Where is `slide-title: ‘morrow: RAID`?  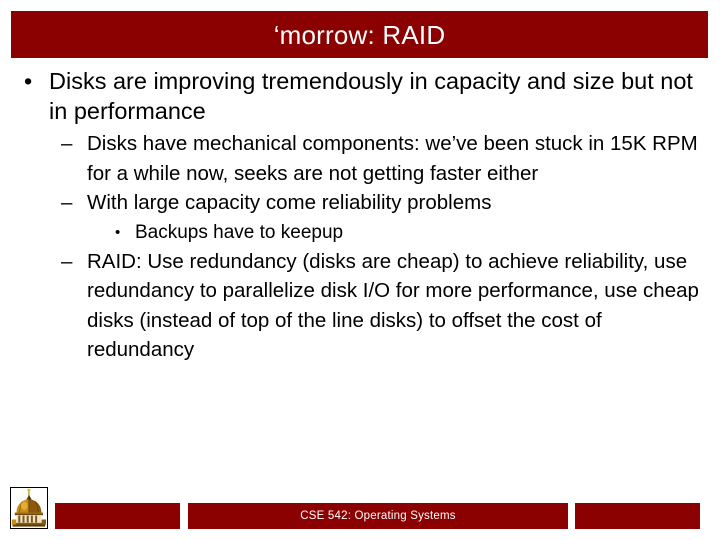
slide-title: ‘morrow: RAID is located at coordinates (359, 34).